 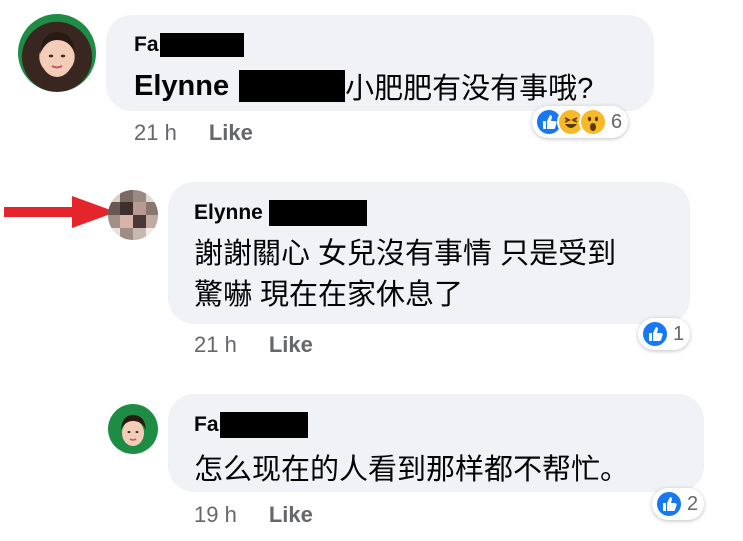 I want to click on reply-bubble: Fa 怎么现在的人看到那样都不帮忙。, so click(x=436, y=443).